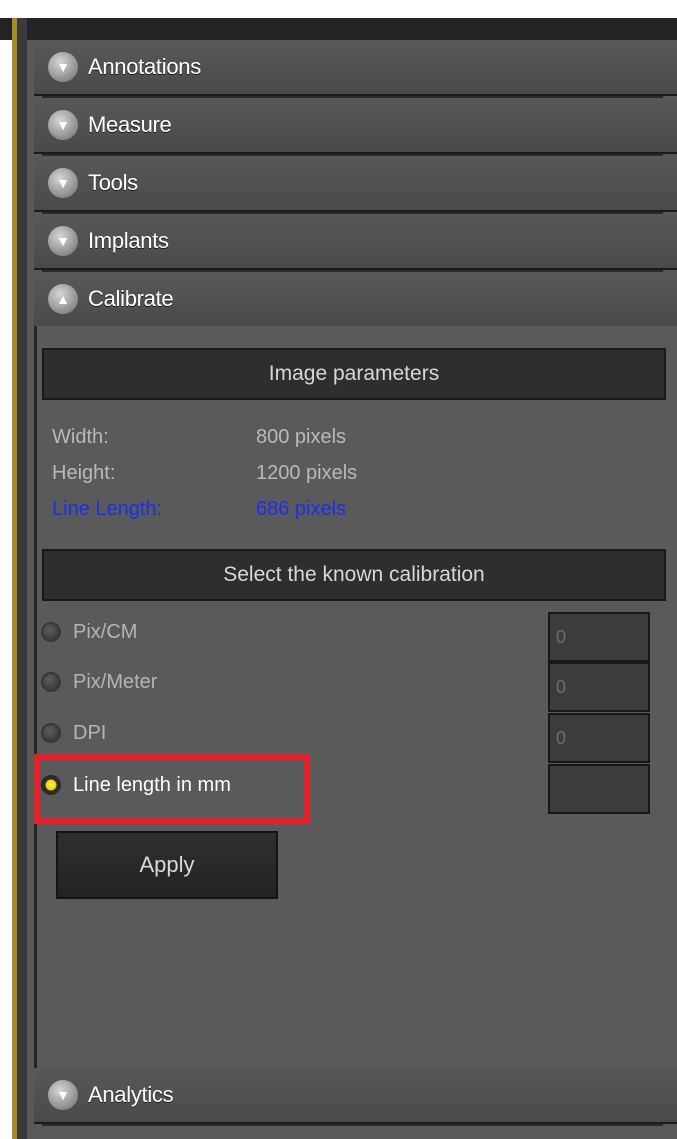 This screenshot has height=1139, width=677. What do you see at coordinates (355, 127) in the screenshot?
I see `measure-header: ▼ Measure` at bounding box center [355, 127].